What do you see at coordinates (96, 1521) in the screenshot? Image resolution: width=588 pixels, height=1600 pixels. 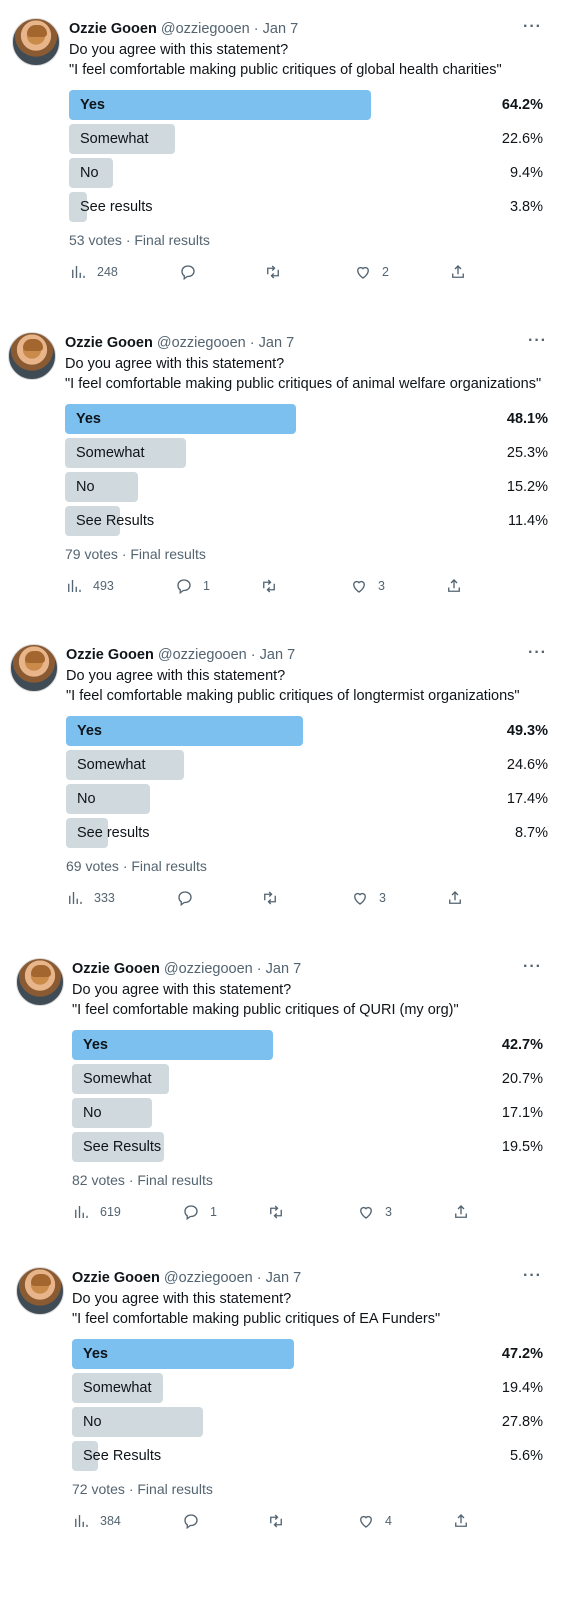 I see `views-button: 384` at bounding box center [96, 1521].